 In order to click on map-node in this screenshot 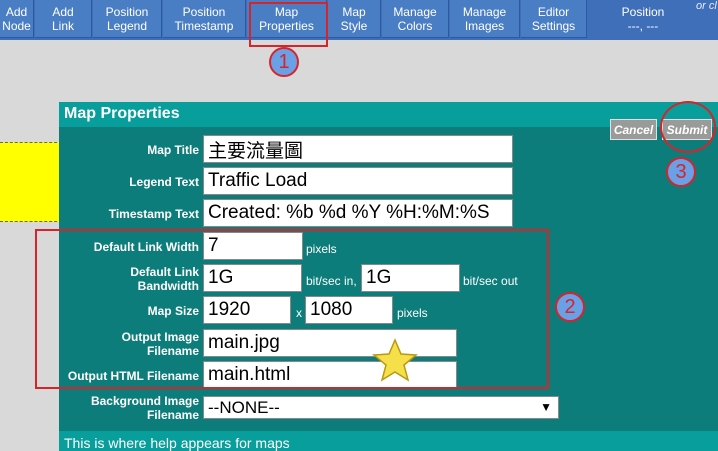, I will do `click(31, 182)`.